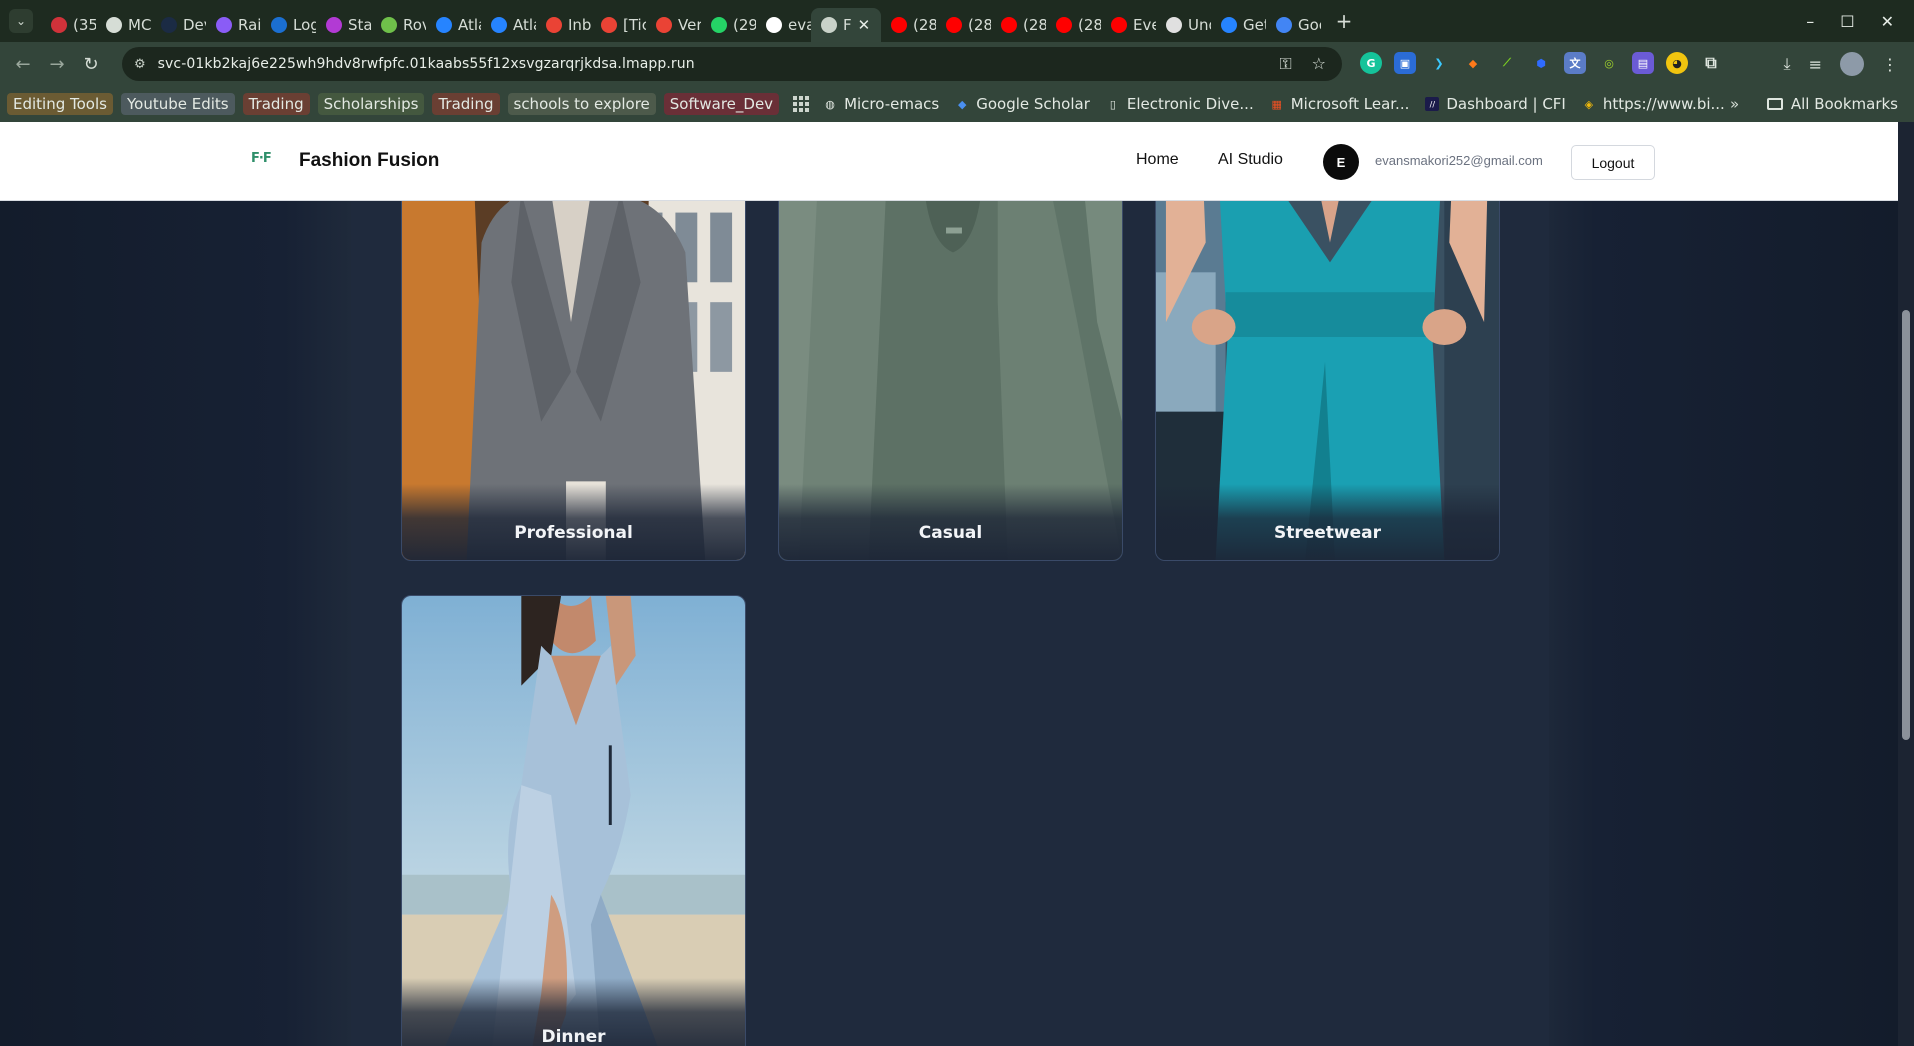  I want to click on forward-button: →, so click(57, 64).